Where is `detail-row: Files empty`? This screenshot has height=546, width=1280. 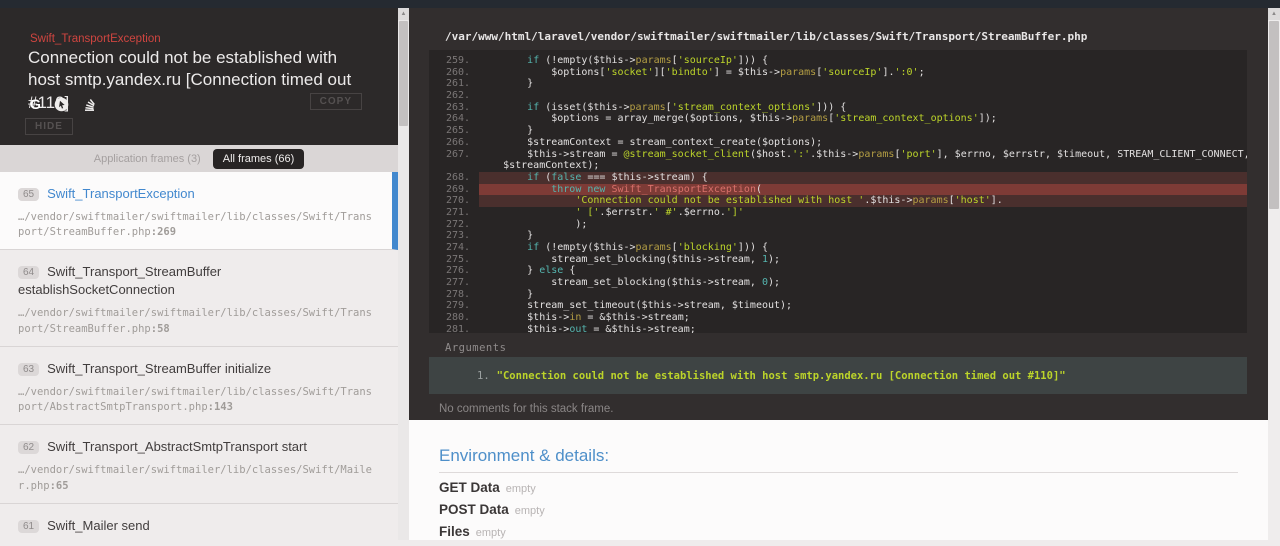 detail-row: Files empty is located at coordinates (838, 535).